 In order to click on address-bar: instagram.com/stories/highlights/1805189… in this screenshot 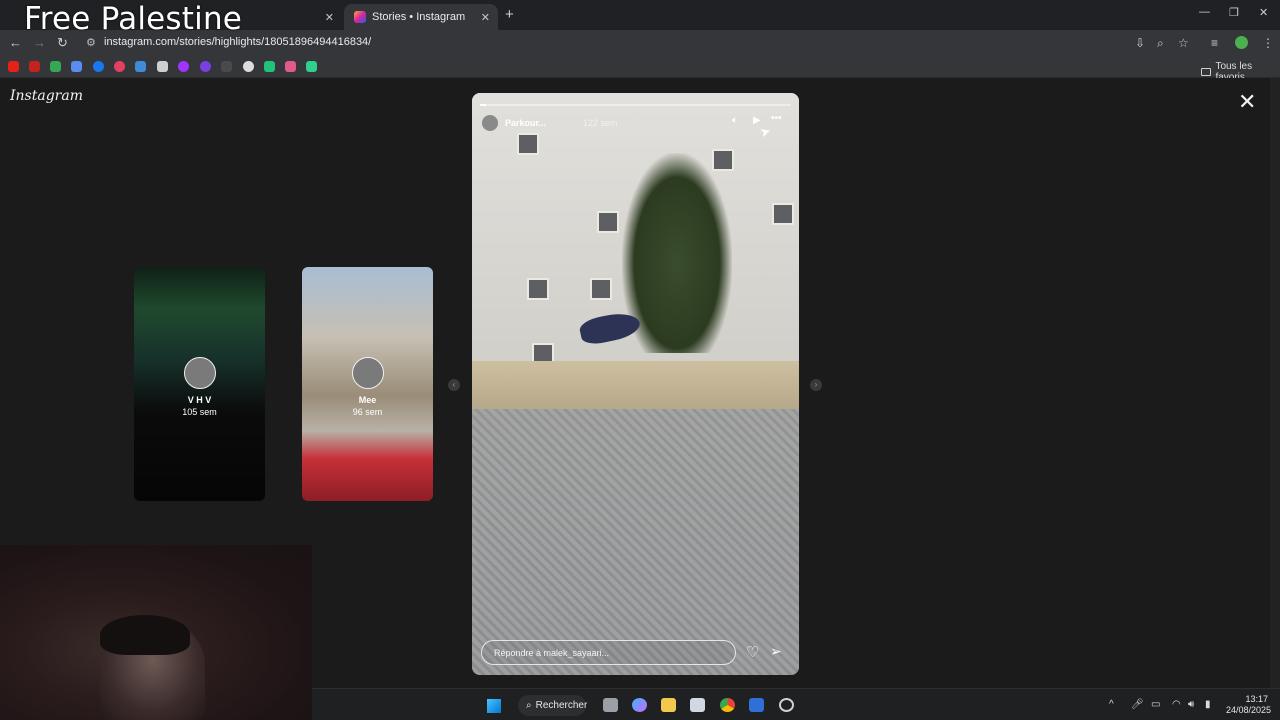, I will do `click(237, 42)`.